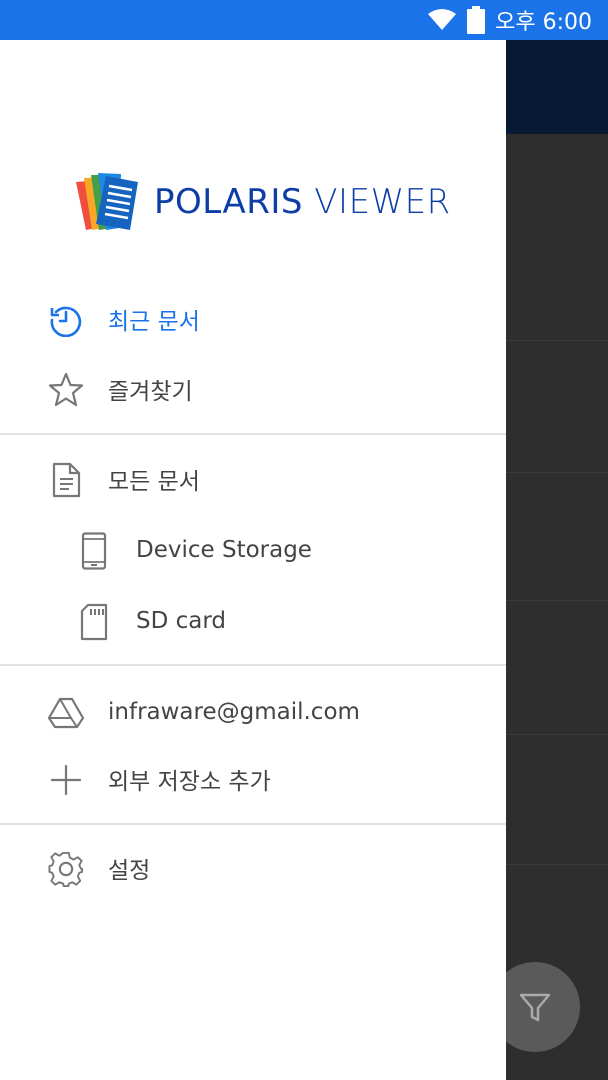 The width and height of the screenshot is (608, 1080). Describe the element at coordinates (253, 868) in the screenshot. I see `menu-item-settings: 설정` at that location.